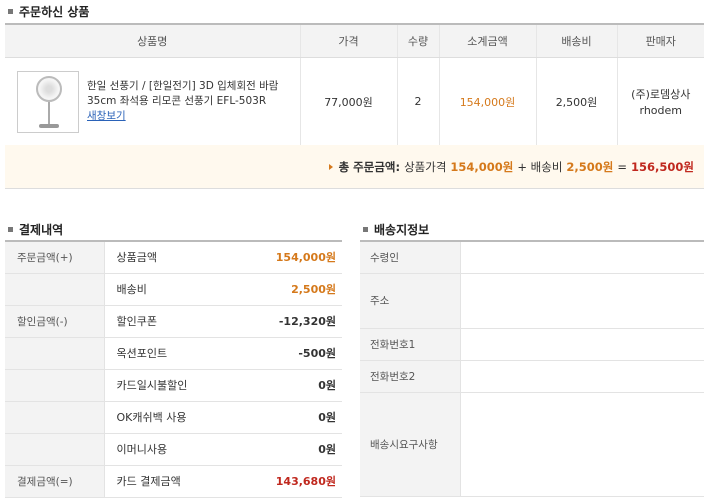  I want to click on payment-item: 카드일시불할인, so click(177, 385).